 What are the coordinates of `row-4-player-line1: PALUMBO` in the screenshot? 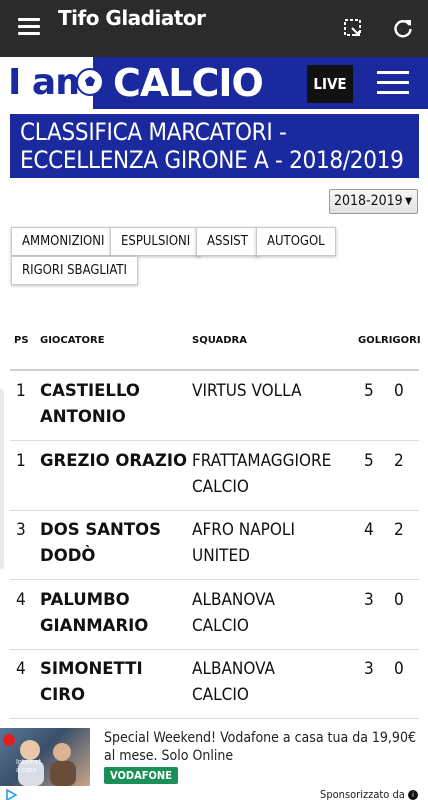 It's located at (85, 600).